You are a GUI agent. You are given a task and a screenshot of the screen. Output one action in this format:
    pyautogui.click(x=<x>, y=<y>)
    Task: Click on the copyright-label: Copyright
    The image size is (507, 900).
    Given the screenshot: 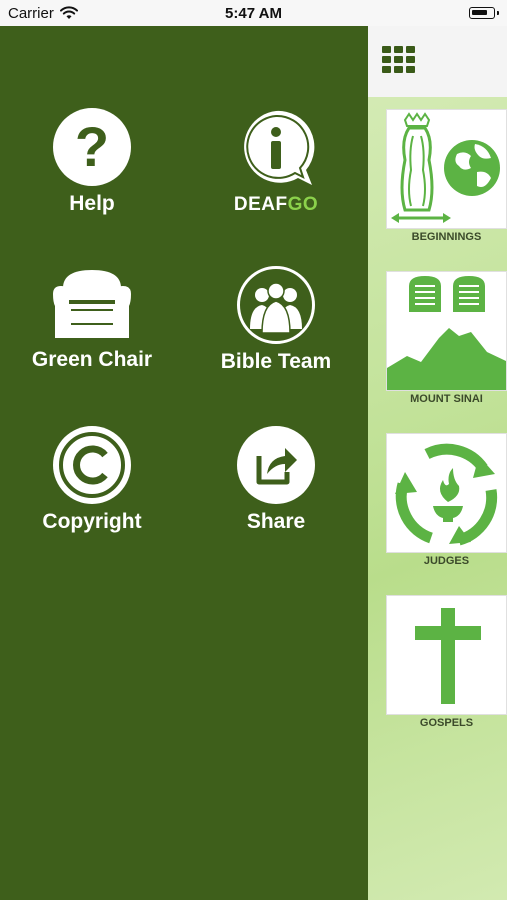 What is the action you would take?
    pyautogui.click(x=92, y=521)
    